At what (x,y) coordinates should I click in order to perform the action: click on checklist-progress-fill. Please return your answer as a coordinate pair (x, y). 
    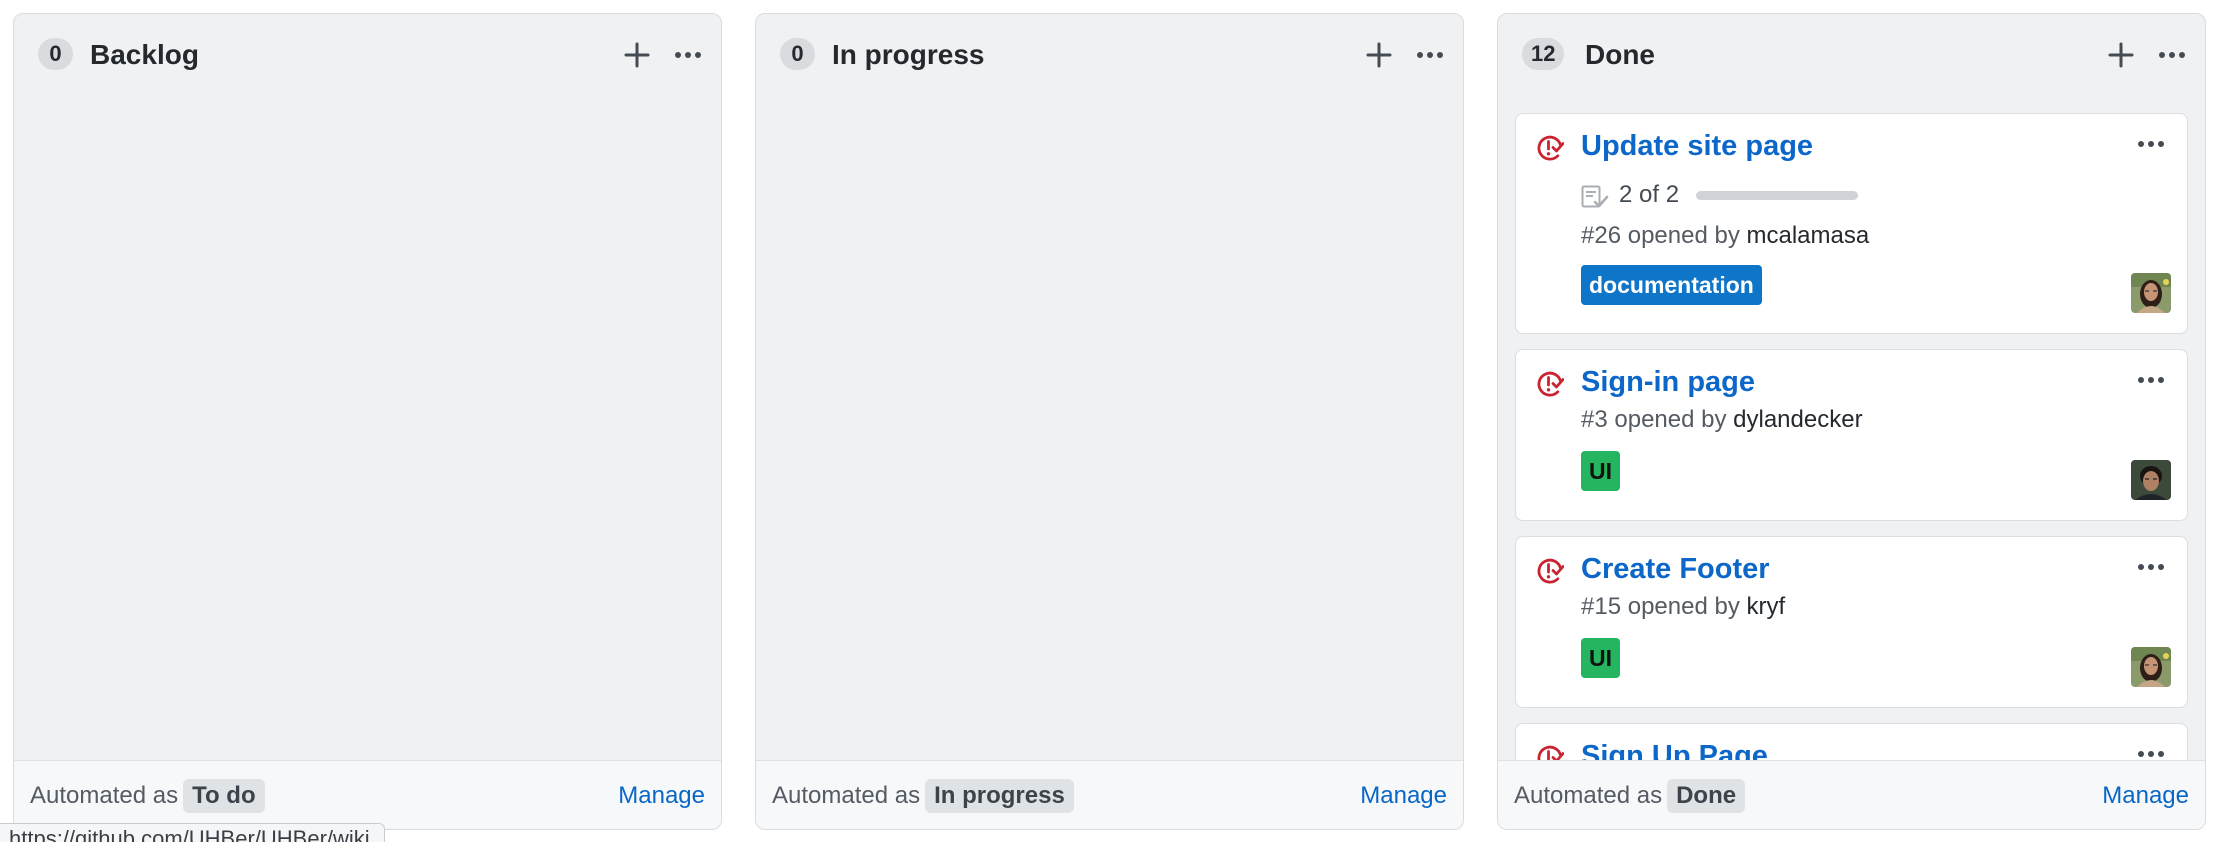
    Looking at the image, I should click on (1777, 195).